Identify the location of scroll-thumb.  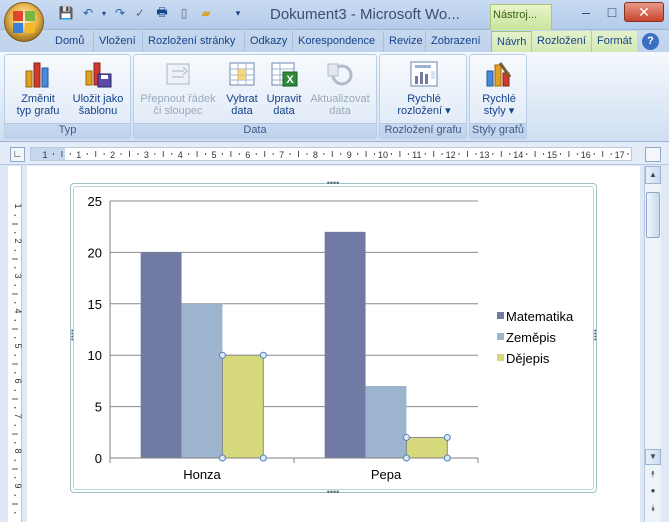
(653, 215).